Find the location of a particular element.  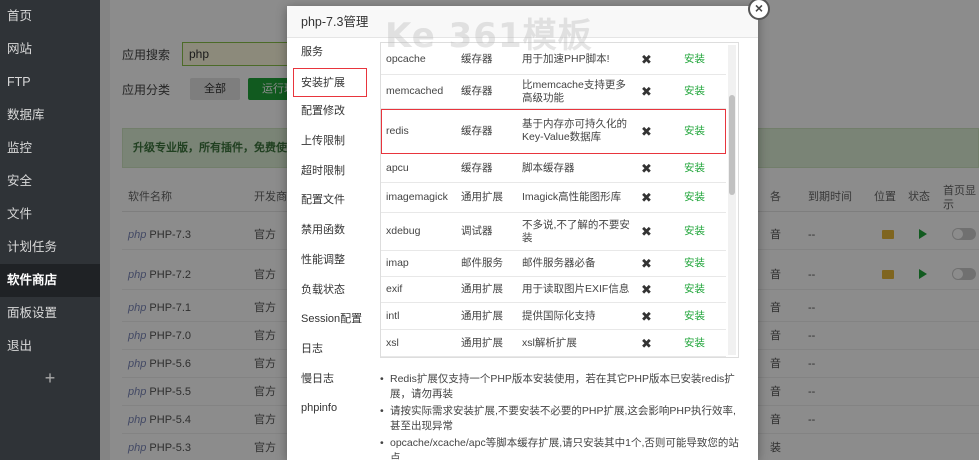

modal-nav-item: Session配置 is located at coordinates (328, 320).